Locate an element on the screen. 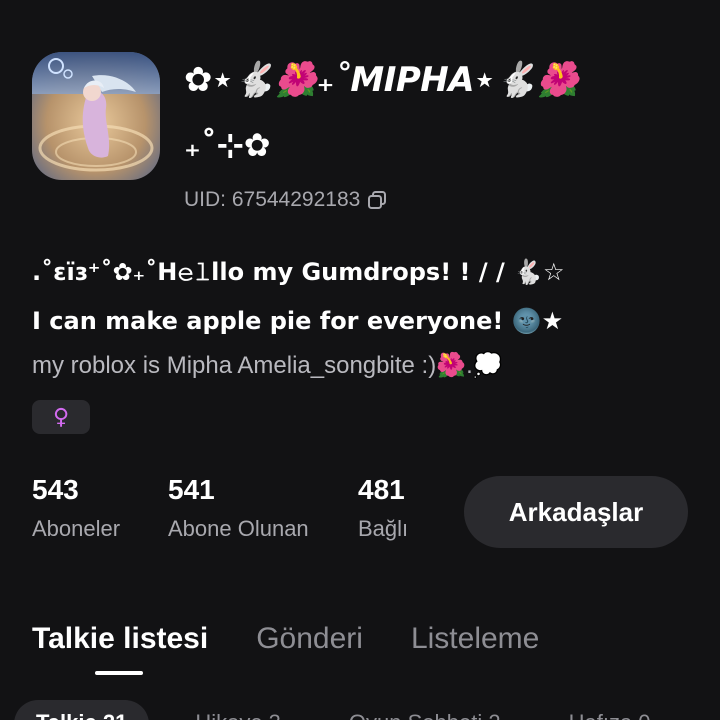  filter-pill-story: Hikaye 3 is located at coordinates (238, 710).